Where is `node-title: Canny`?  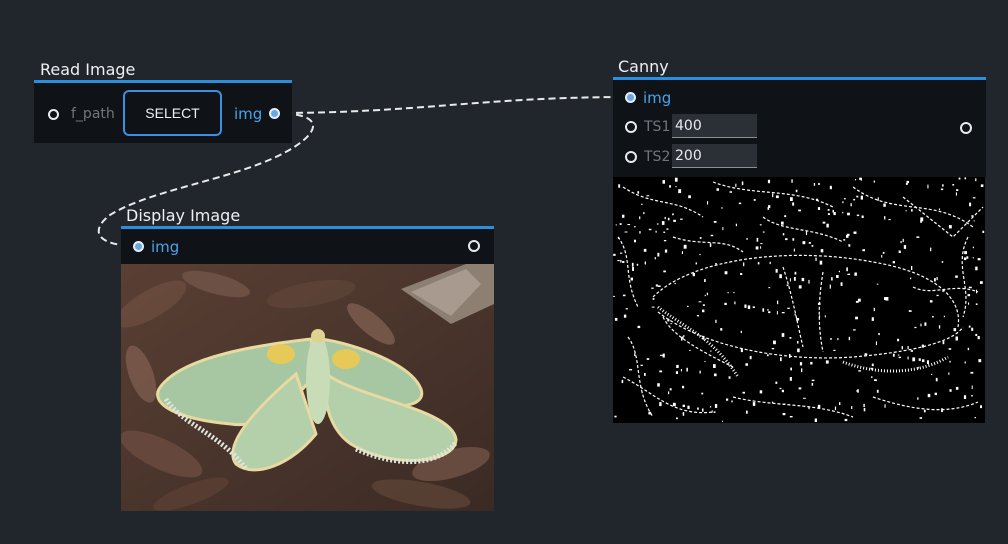
node-title: Canny is located at coordinates (643, 66).